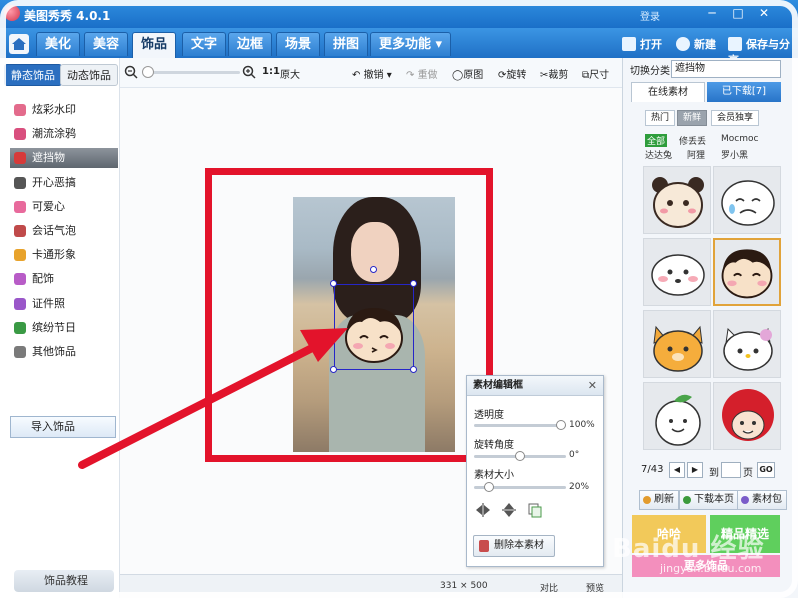 Image resolution: width=798 pixels, height=598 pixels. What do you see at coordinates (483, 510) in the screenshot?
I see `flip-horizontal-icon` at bounding box center [483, 510].